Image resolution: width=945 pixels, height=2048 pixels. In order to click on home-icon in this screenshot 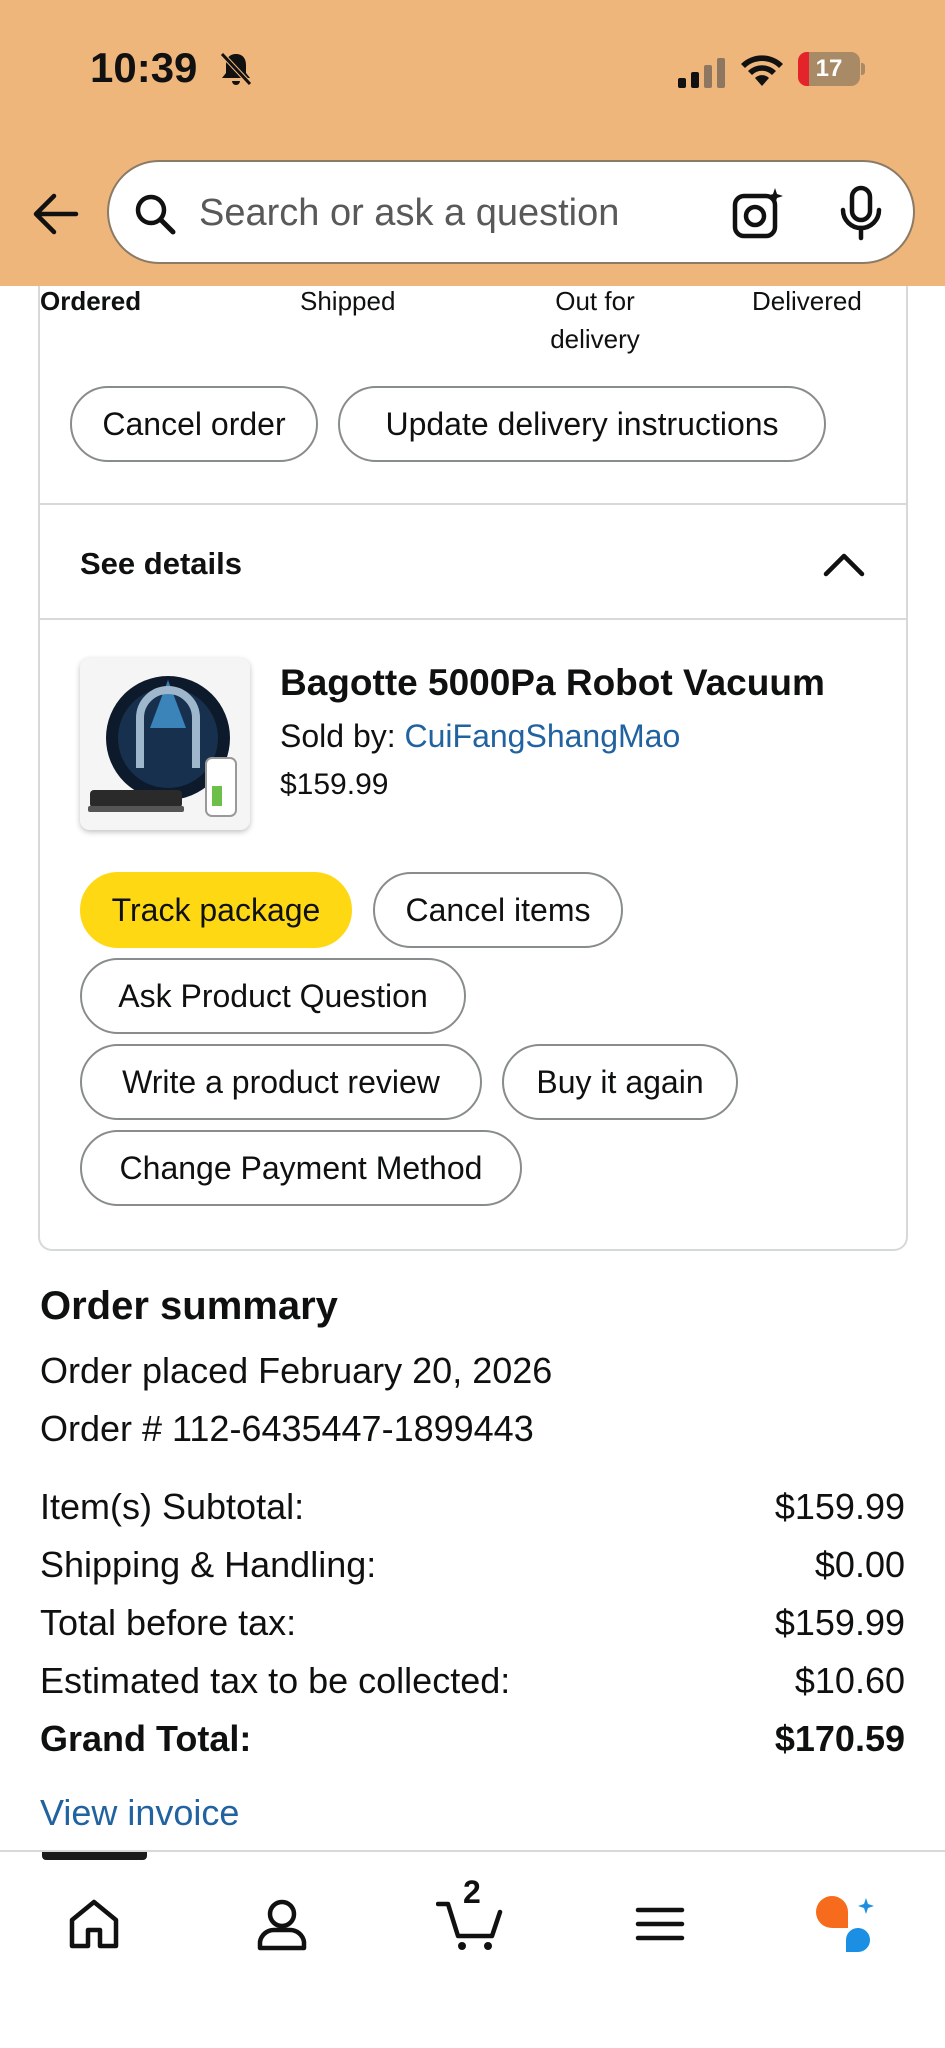, I will do `click(94, 1924)`.